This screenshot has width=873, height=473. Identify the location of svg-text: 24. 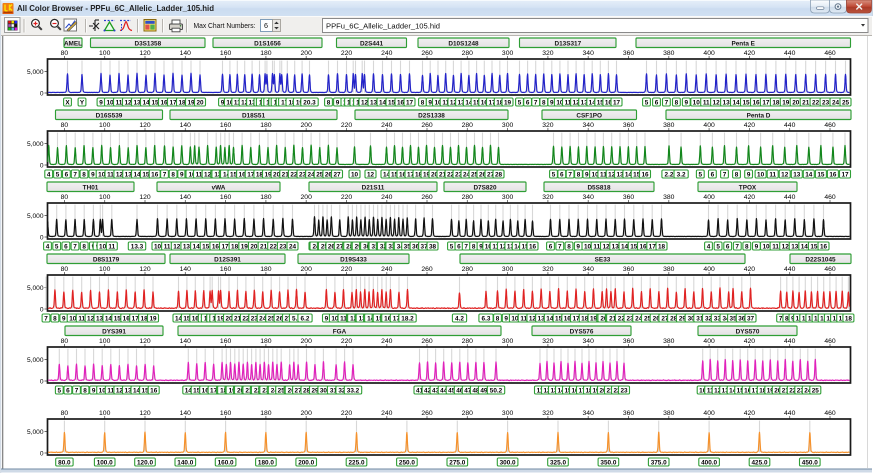
(293, 247).